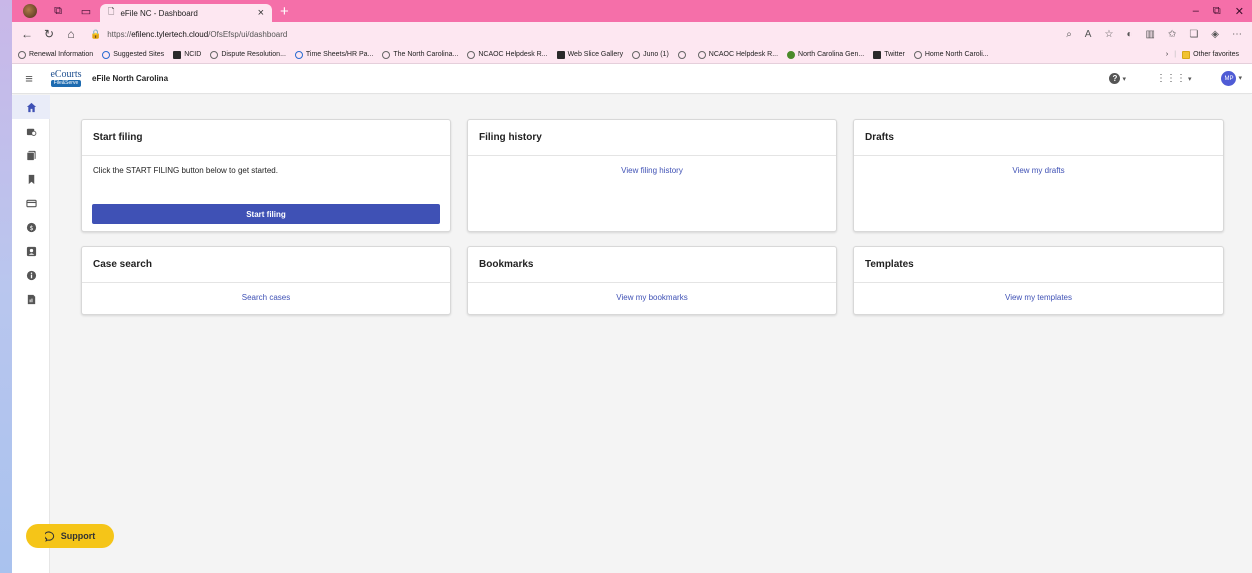 The width and height of the screenshot is (1252, 573). Describe the element at coordinates (31, 275) in the screenshot. I see `sidebar-item-info` at that location.